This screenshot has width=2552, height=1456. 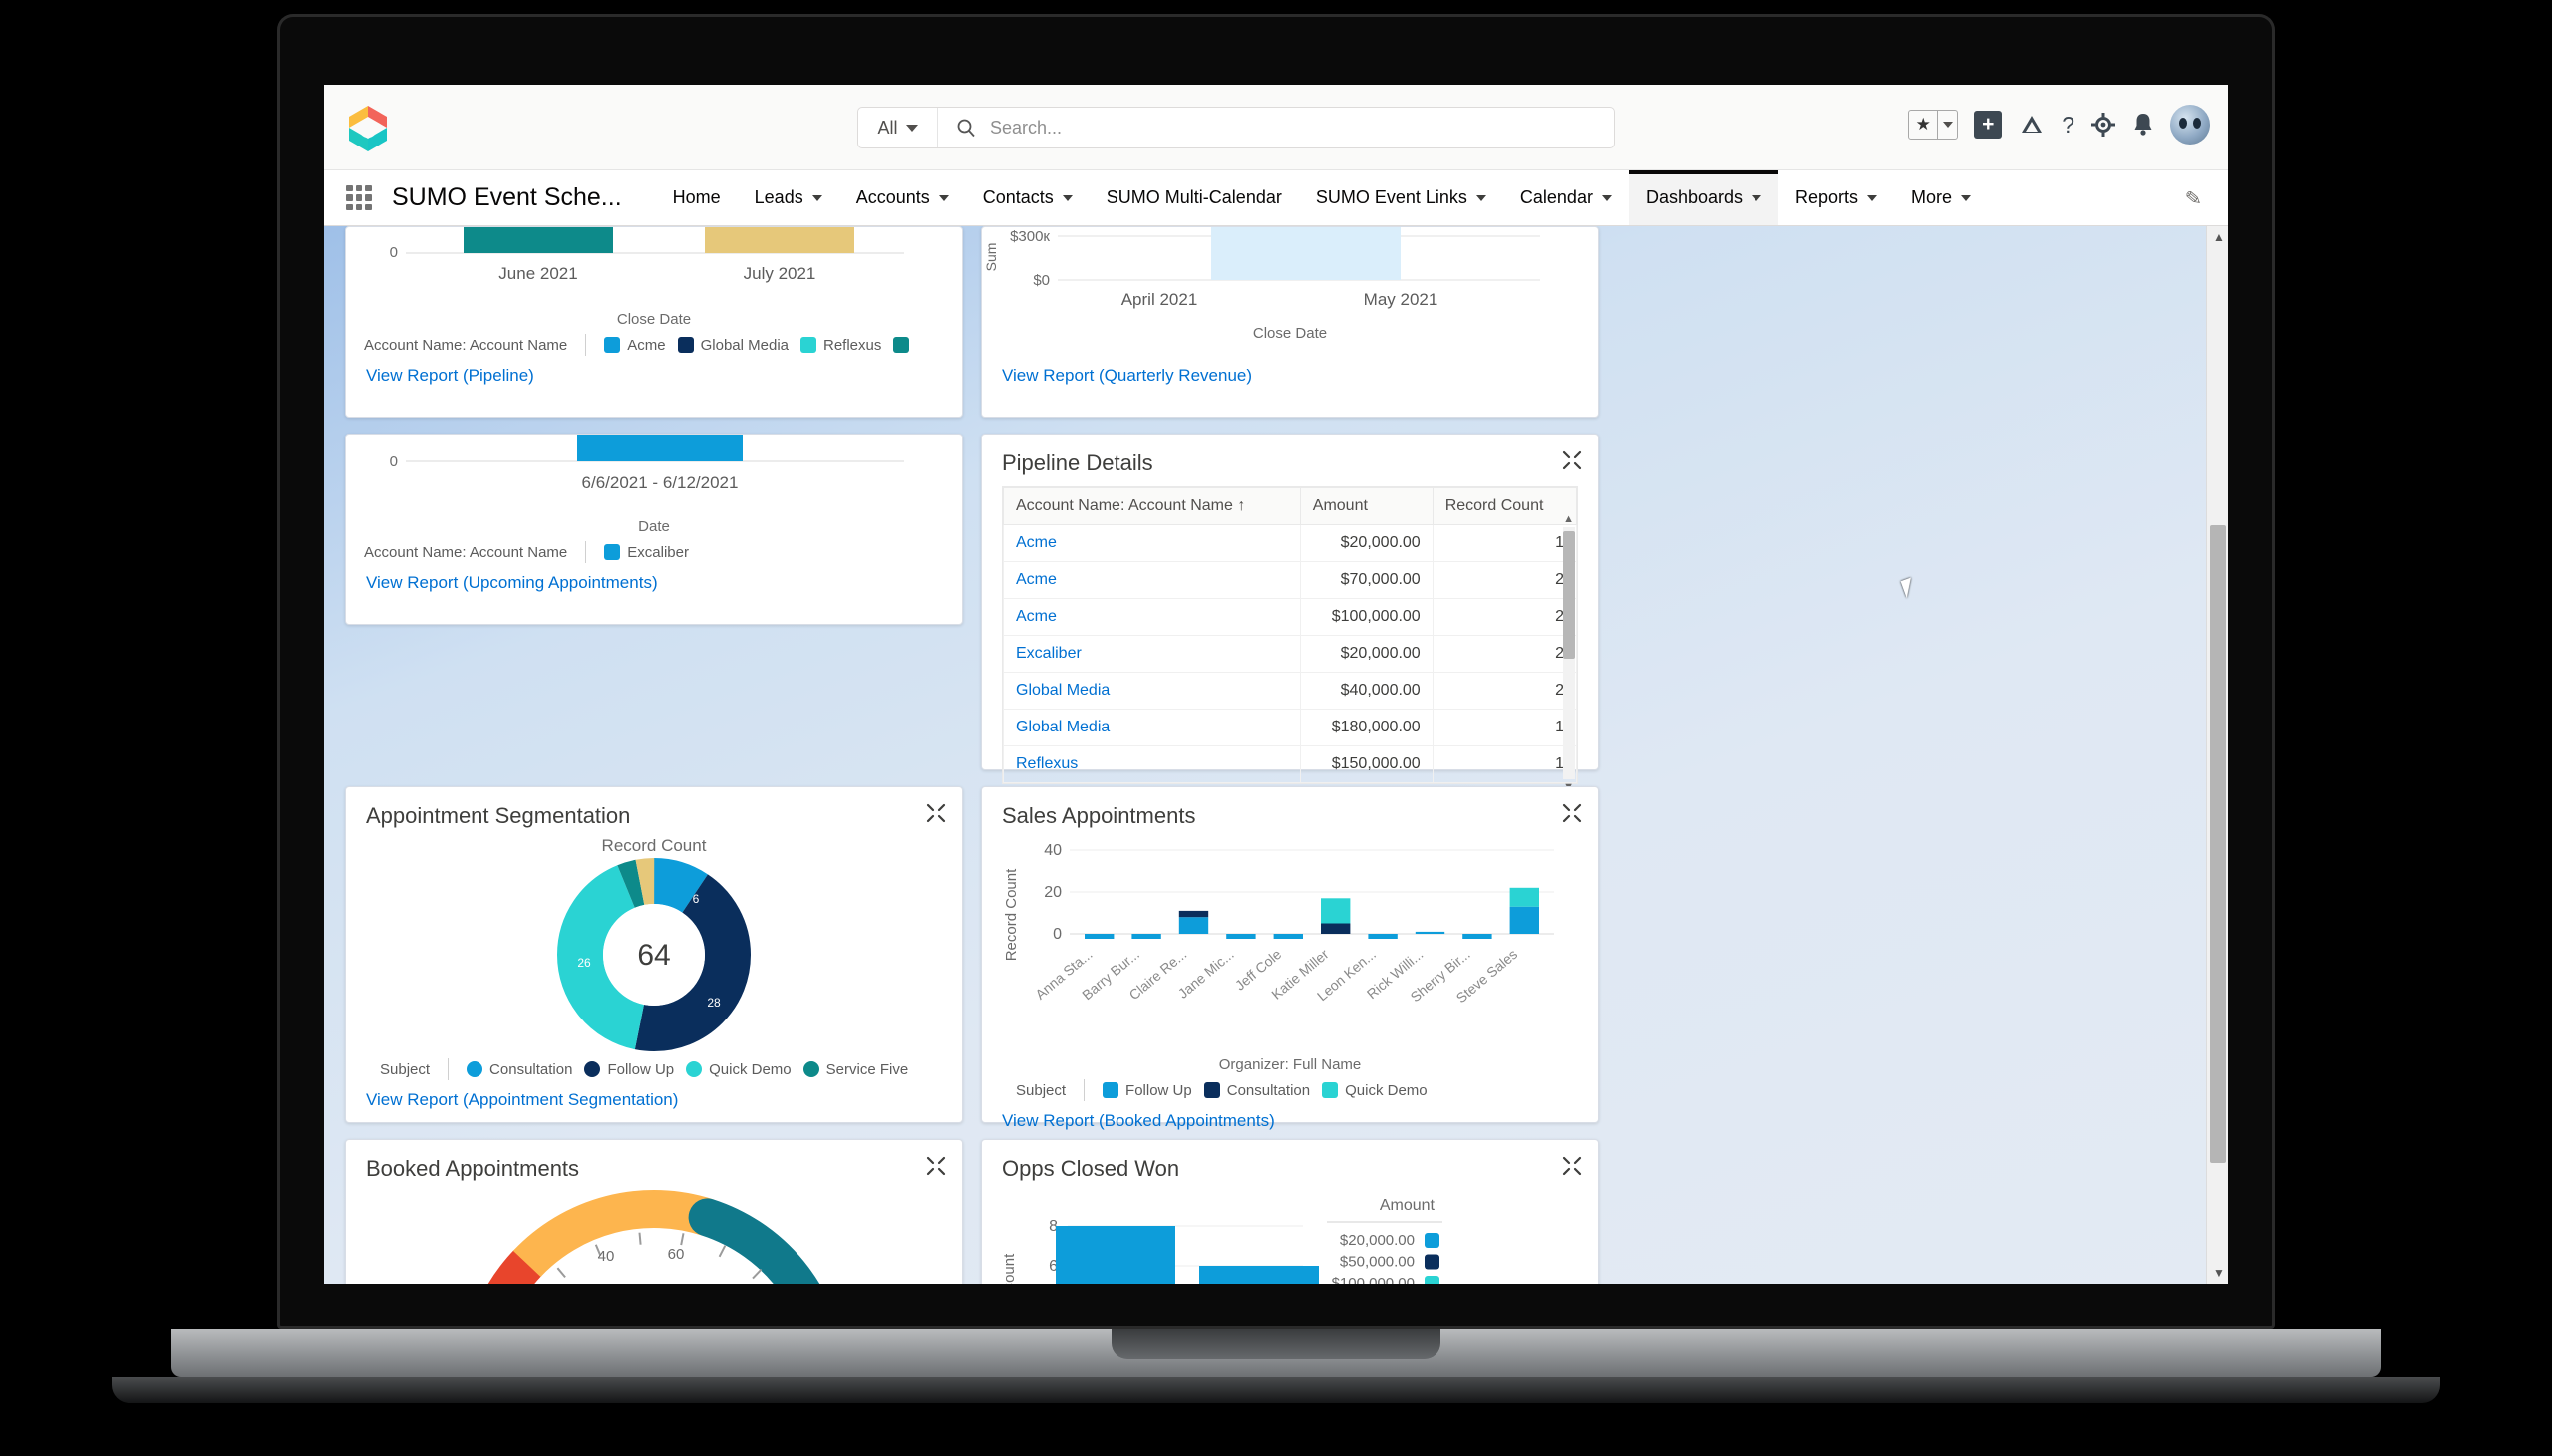 What do you see at coordinates (537, 273) in the screenshot?
I see `svg-text: June 2021` at bounding box center [537, 273].